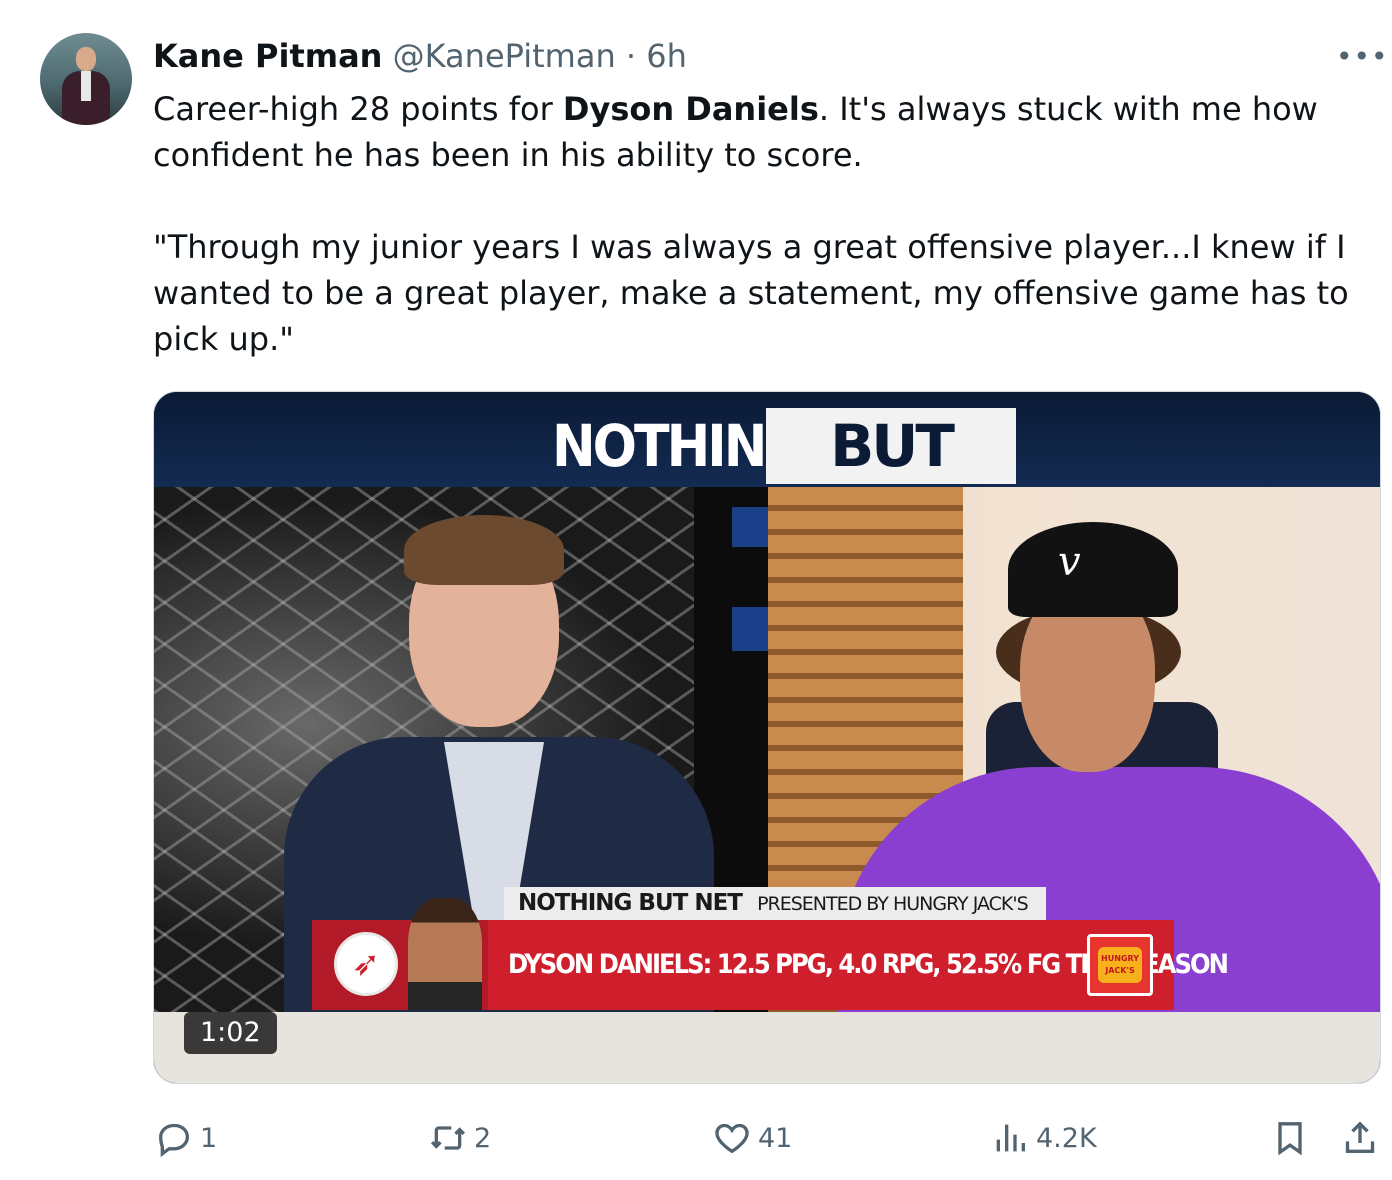  I want to click on tweet-text-bold: Dyson Daniels, so click(690, 109).